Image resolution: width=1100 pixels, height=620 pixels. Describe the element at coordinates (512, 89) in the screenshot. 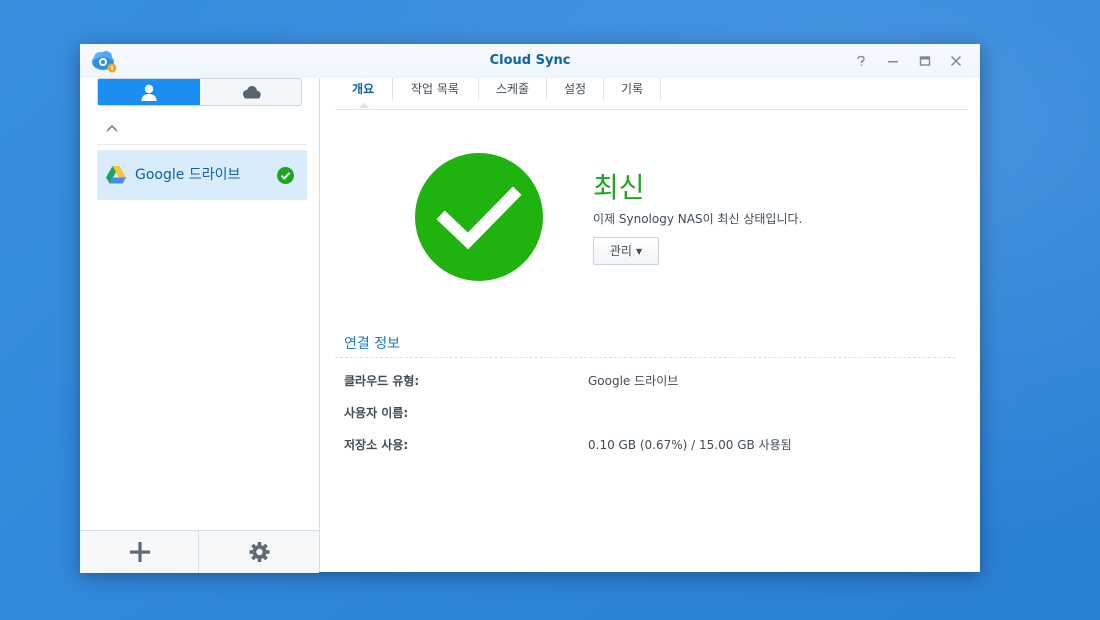

I see `tab-schedule-label: 스케줄` at that location.